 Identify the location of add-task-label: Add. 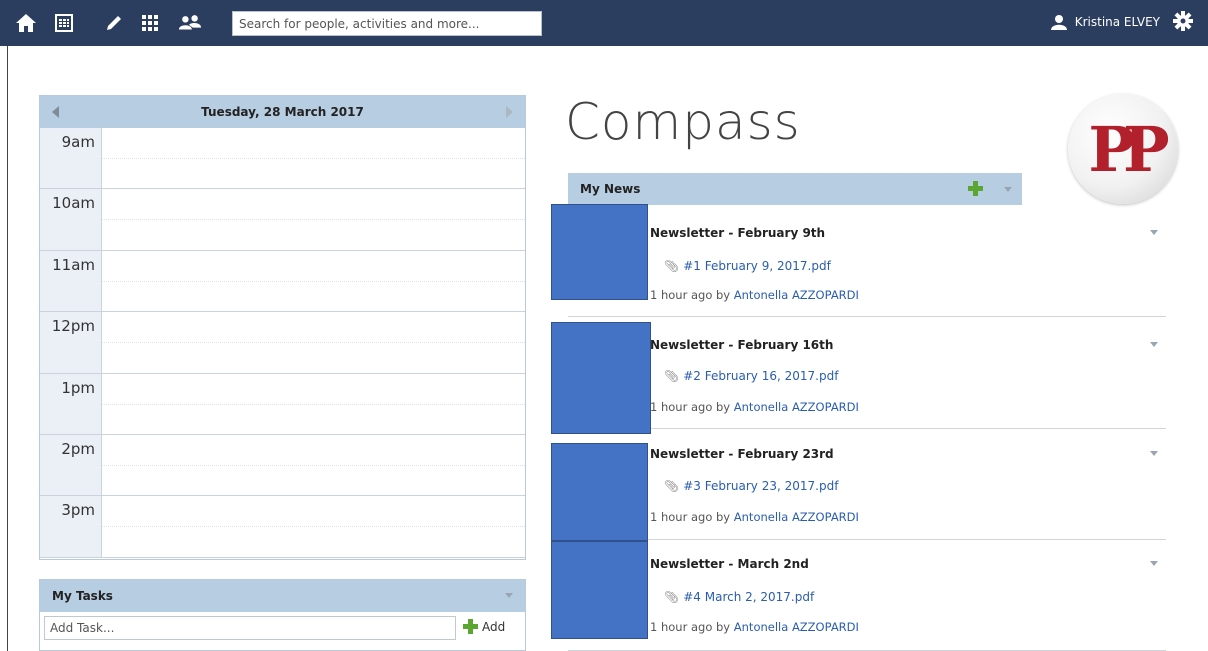
(494, 626).